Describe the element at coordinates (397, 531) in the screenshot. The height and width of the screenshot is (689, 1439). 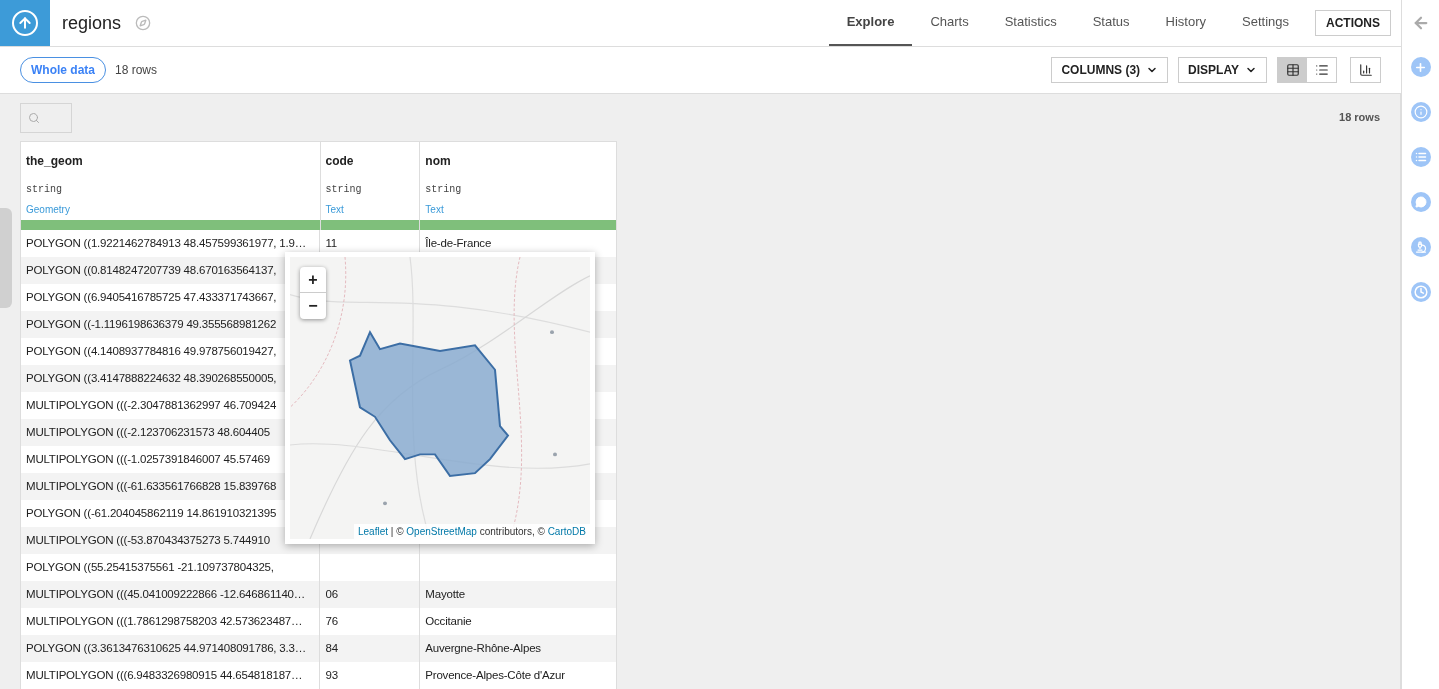
I see `attribution-text: | ©` at that location.